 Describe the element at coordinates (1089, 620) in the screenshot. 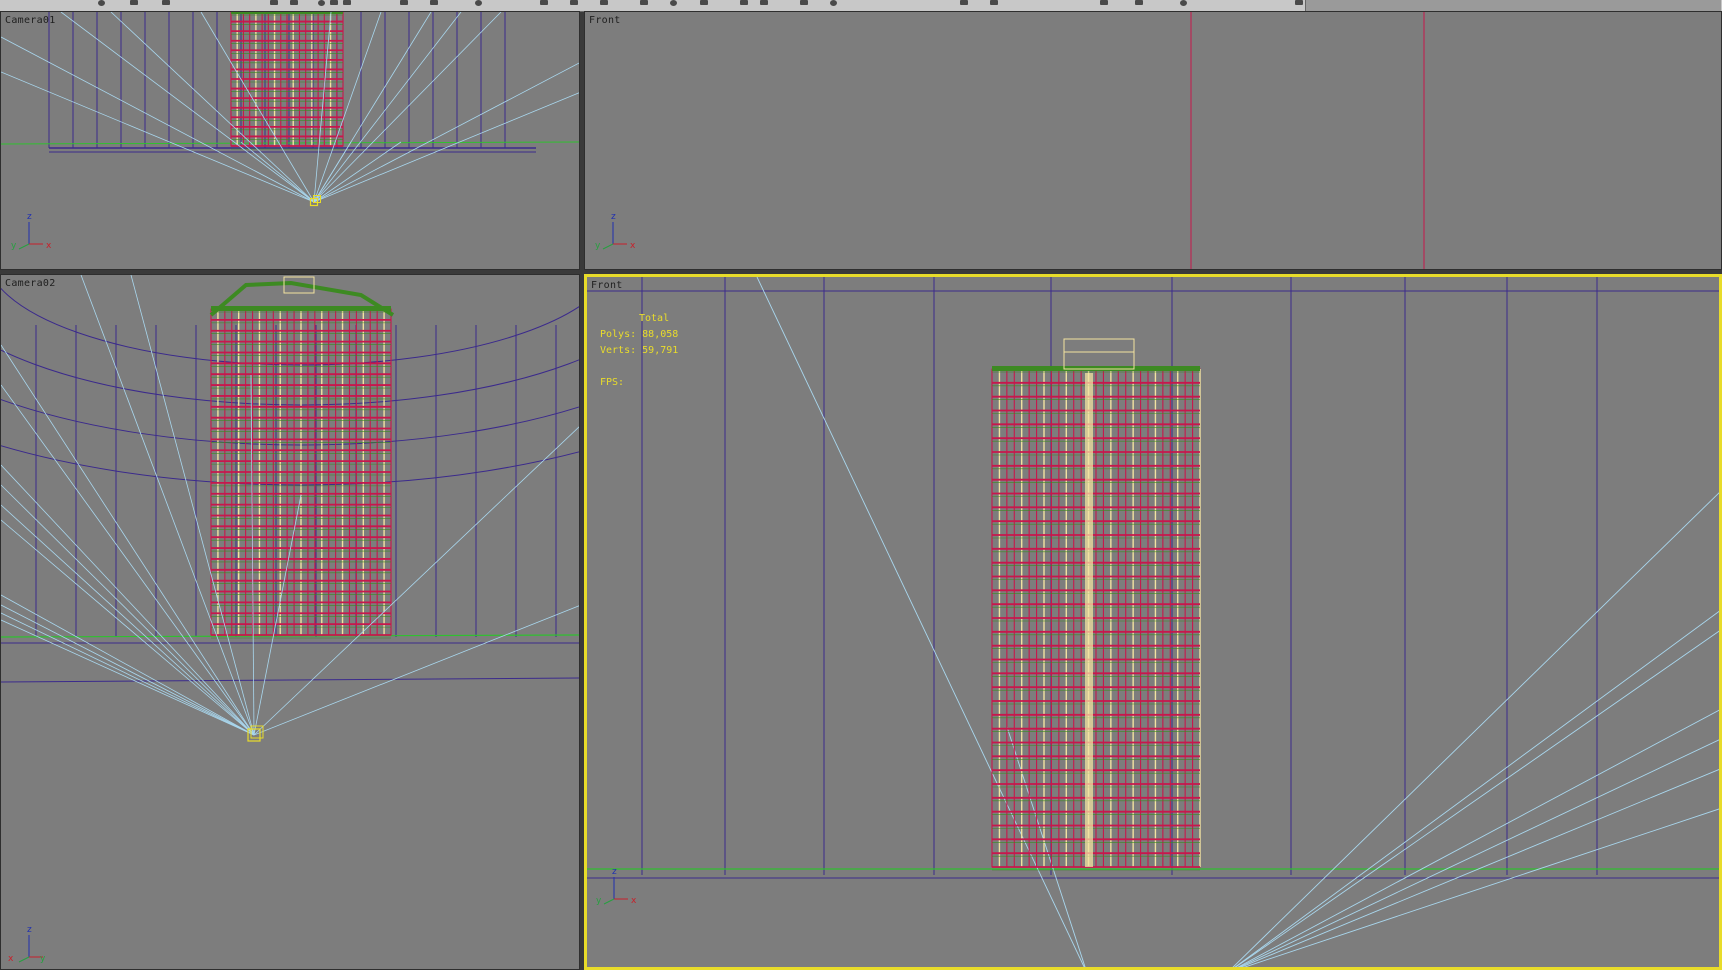

I see `building-core` at that location.